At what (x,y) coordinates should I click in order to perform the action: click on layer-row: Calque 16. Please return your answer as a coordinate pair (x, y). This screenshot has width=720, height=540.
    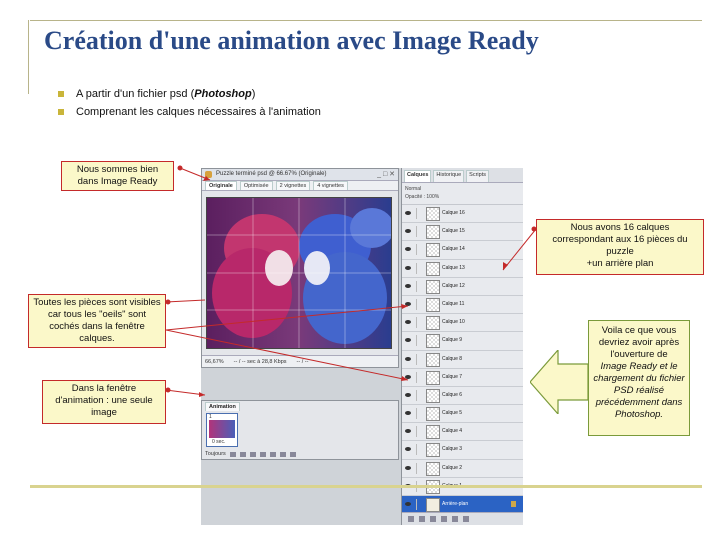
    Looking at the image, I should click on (462, 214).